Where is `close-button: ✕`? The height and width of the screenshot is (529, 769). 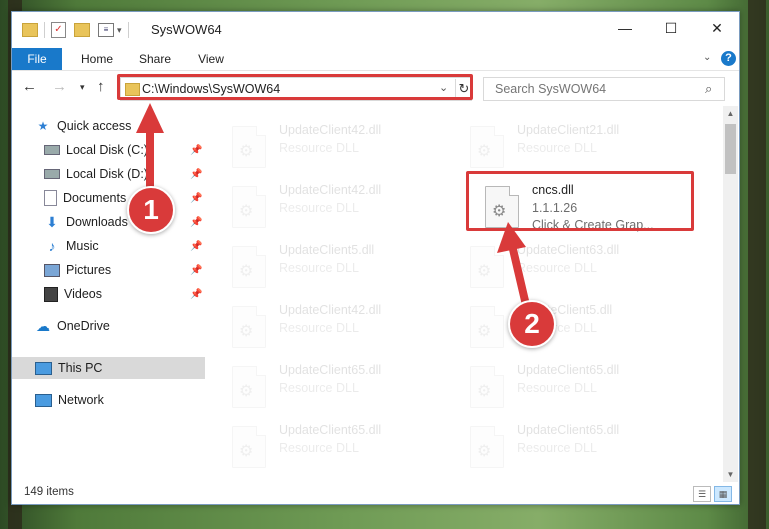
close-button: ✕ is located at coordinates (717, 28).